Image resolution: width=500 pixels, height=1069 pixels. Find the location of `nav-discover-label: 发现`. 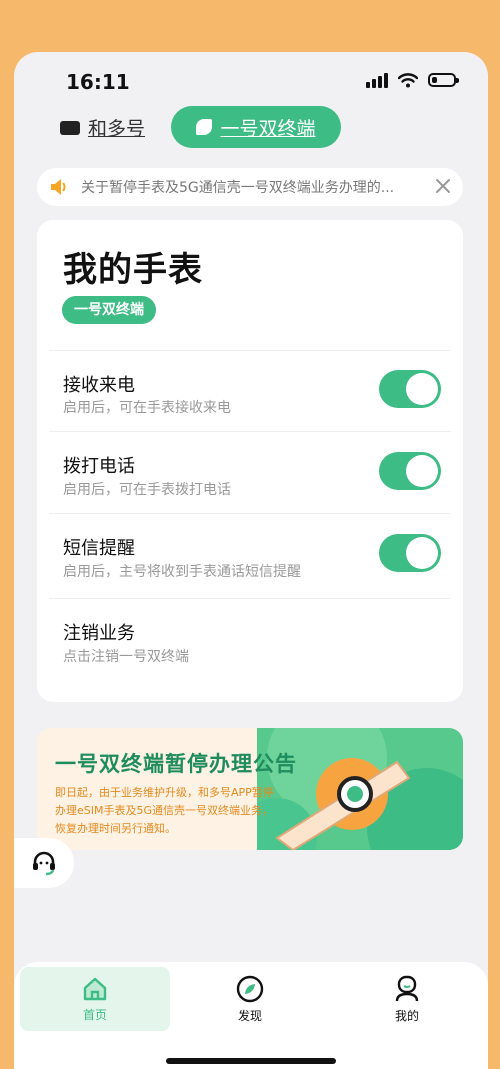

nav-discover-label: 发现 is located at coordinates (249, 1015).